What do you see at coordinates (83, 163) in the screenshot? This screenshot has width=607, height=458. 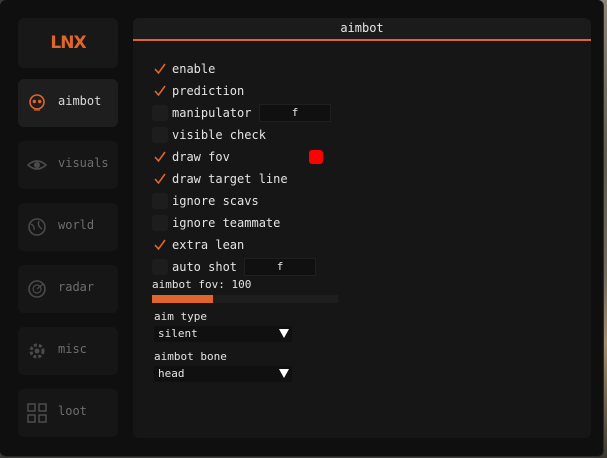 I see `sidebar-item-label: visuals` at bounding box center [83, 163].